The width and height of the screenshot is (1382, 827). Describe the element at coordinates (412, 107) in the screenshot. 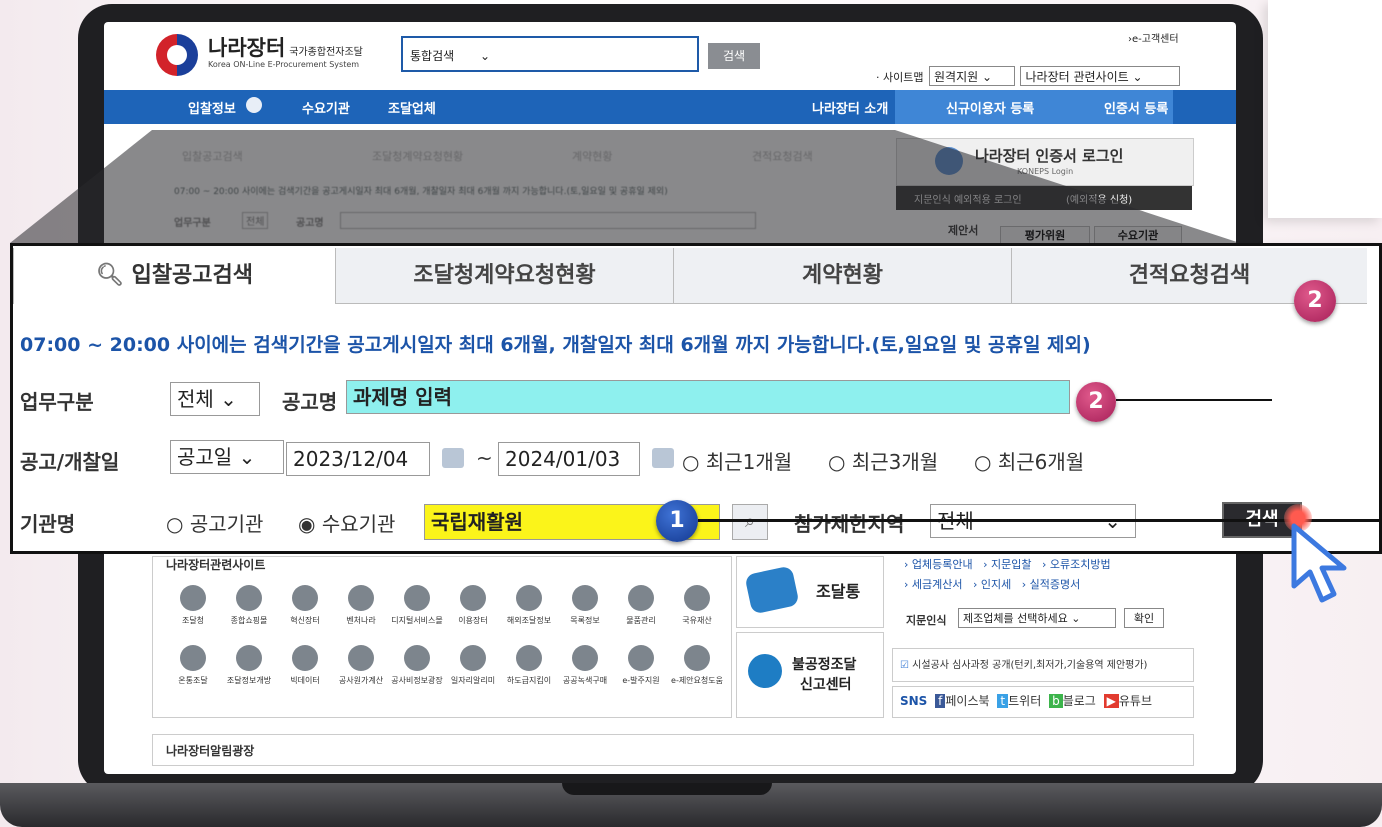

I see `nav-supplier: 조달업체` at that location.